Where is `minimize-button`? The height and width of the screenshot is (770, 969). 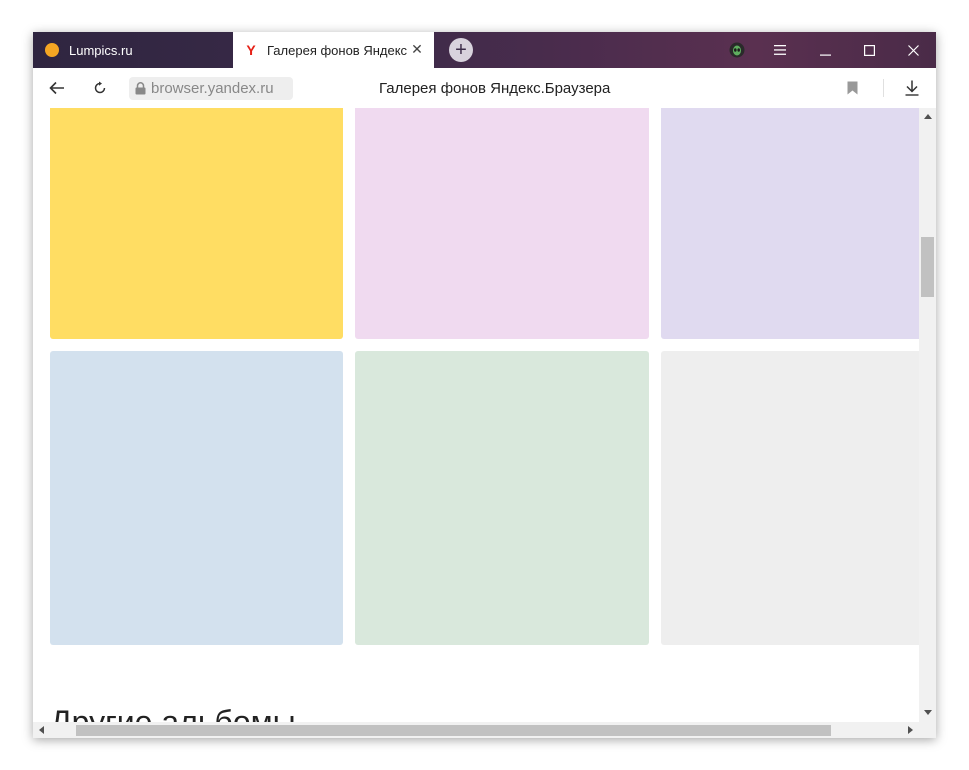
minimize-button is located at coordinates (825, 50).